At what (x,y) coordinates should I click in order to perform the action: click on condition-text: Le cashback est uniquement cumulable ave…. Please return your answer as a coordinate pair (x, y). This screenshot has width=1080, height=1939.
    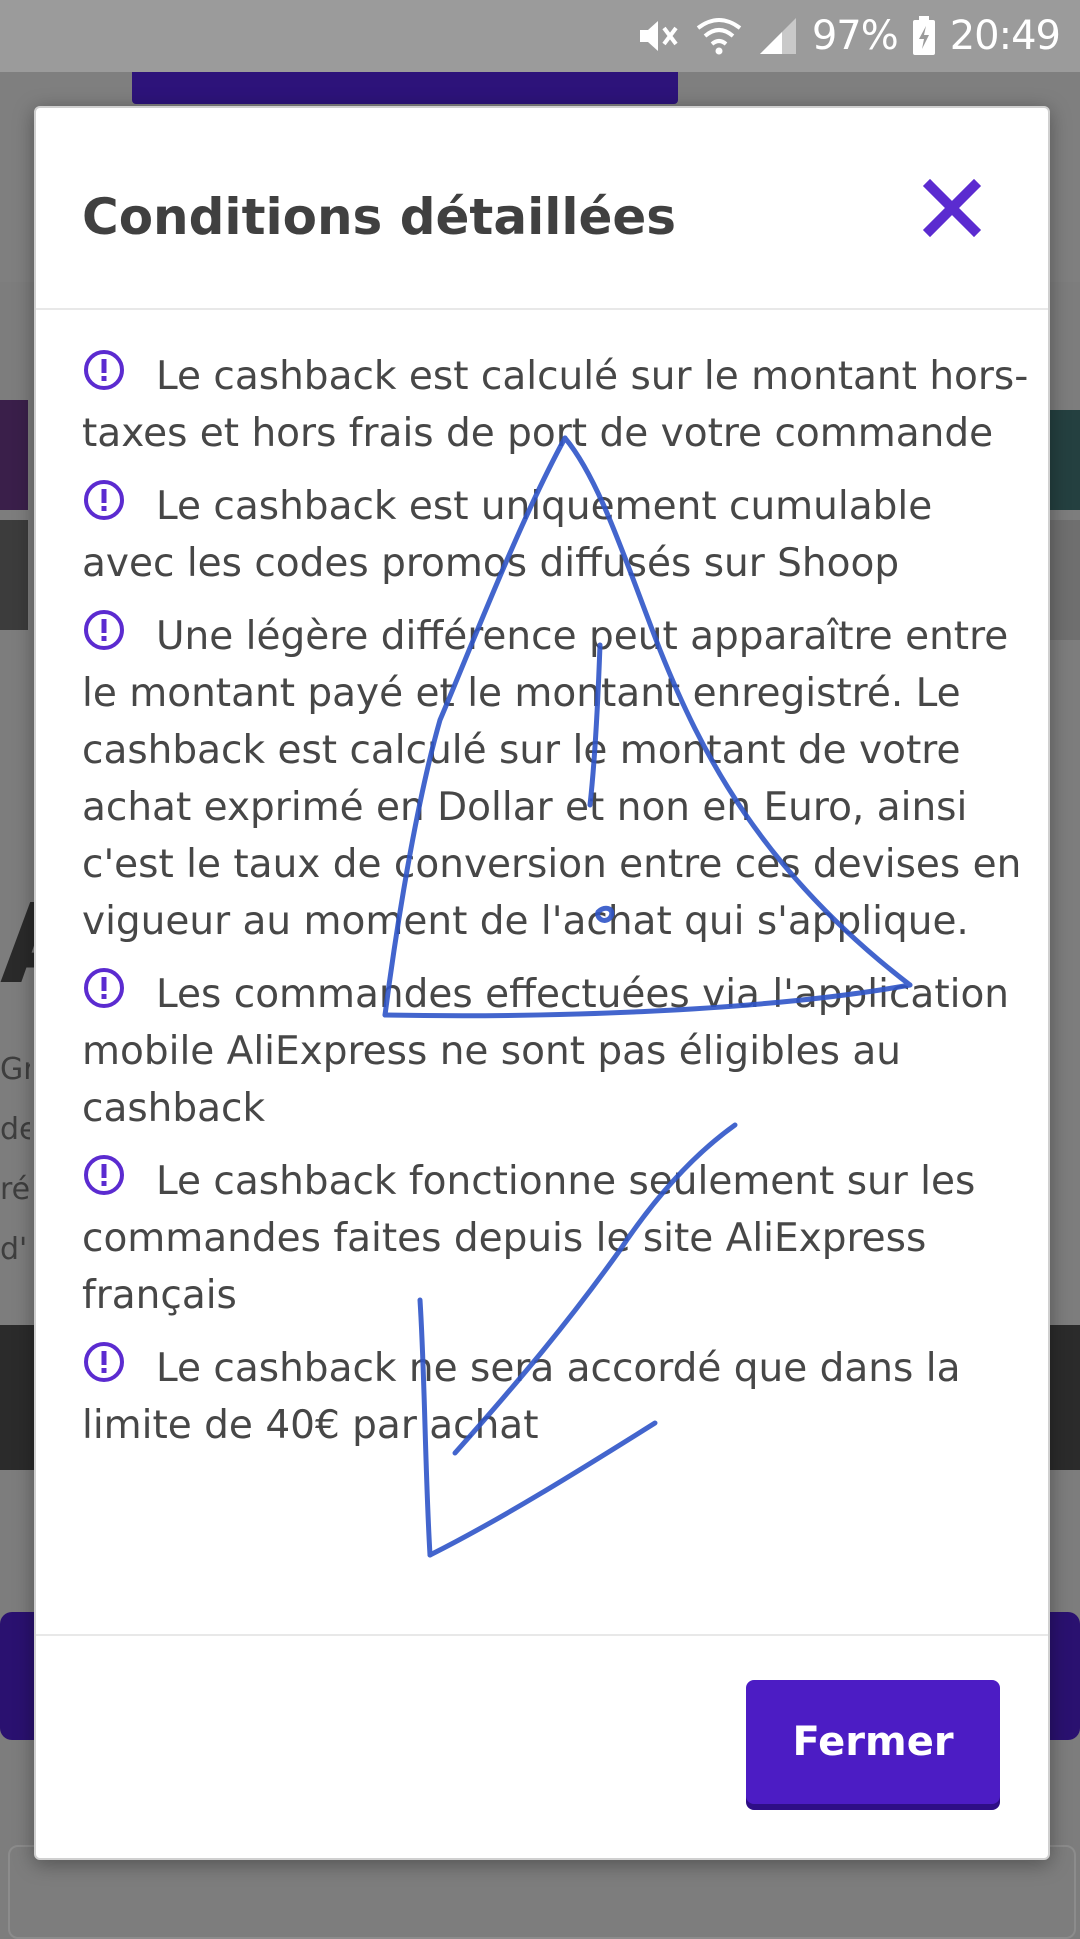
    Looking at the image, I should click on (507, 535).